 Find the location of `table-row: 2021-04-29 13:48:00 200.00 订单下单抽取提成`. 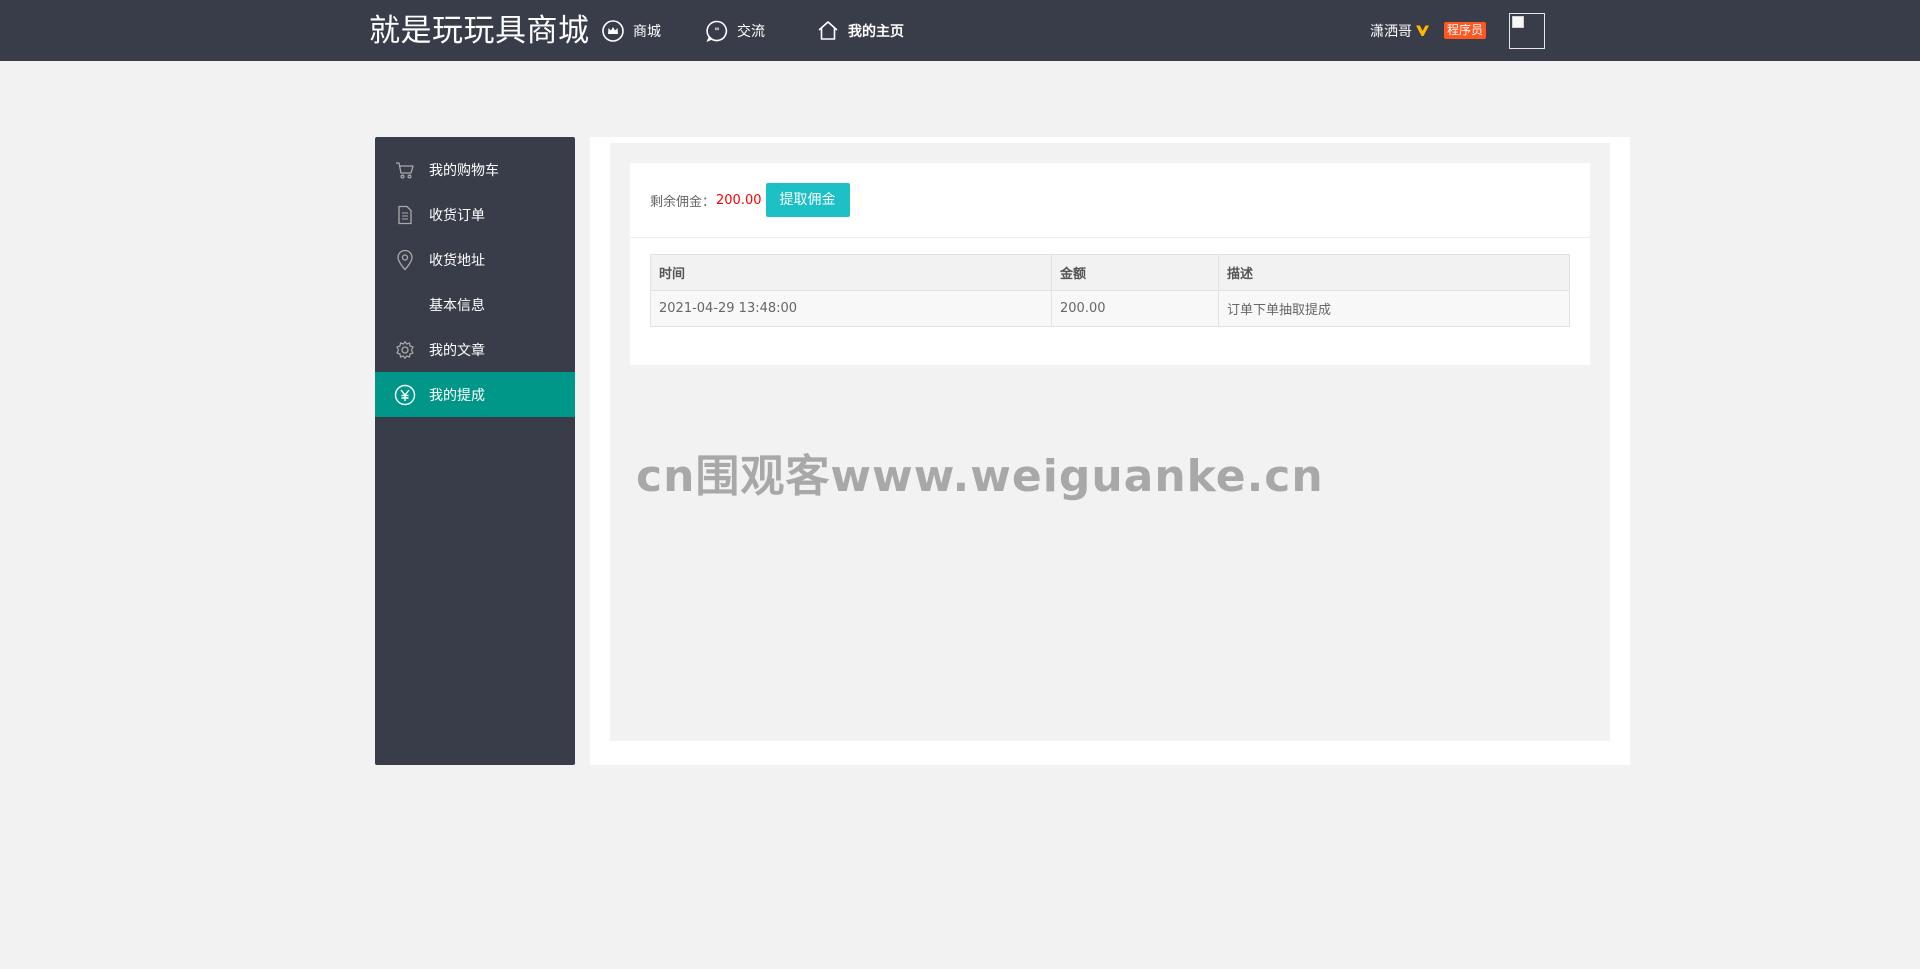

table-row: 2021-04-29 13:48:00 200.00 订单下单抽取提成 is located at coordinates (1110, 308).